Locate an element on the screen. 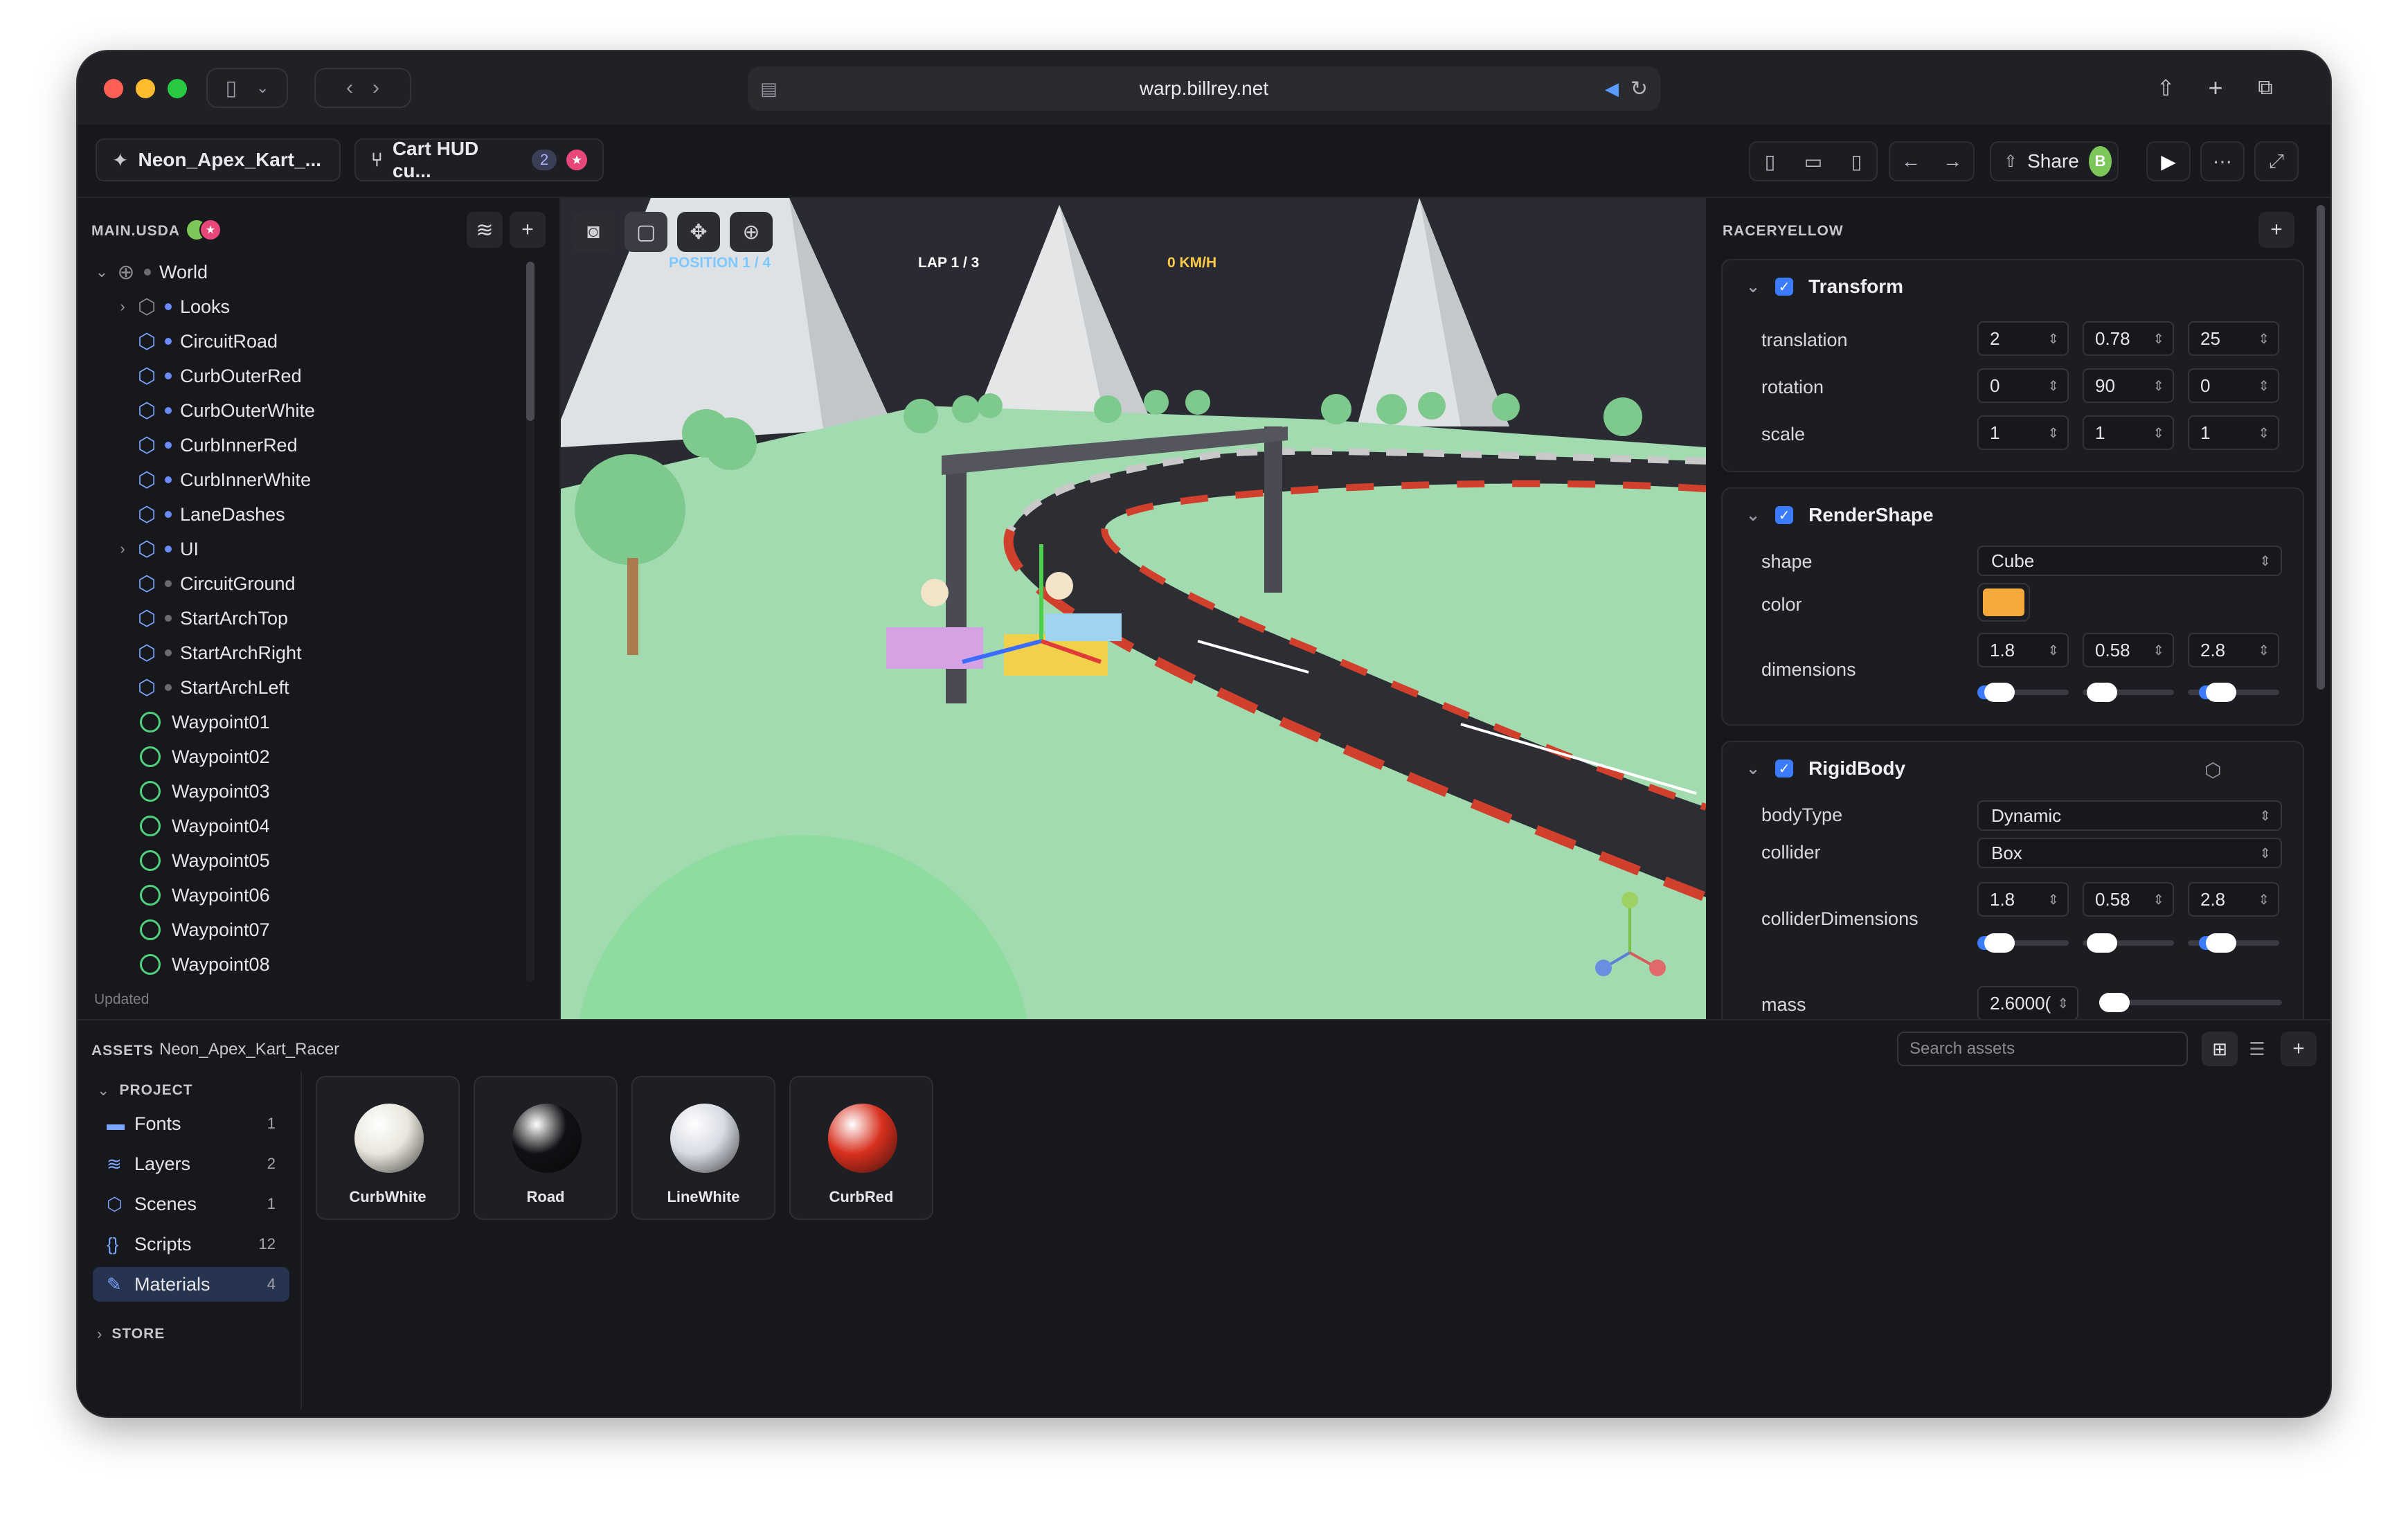  more-options-button: ⋯ is located at coordinates (2222, 161).